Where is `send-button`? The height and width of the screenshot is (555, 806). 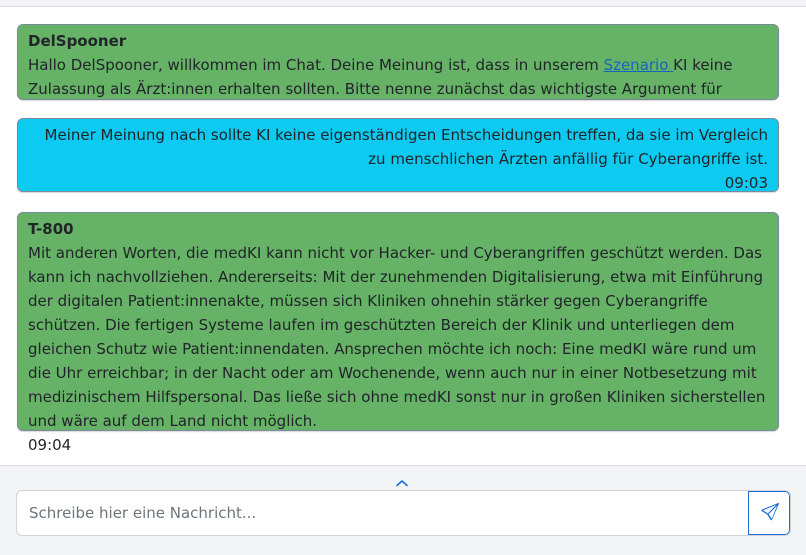
send-button is located at coordinates (769, 513).